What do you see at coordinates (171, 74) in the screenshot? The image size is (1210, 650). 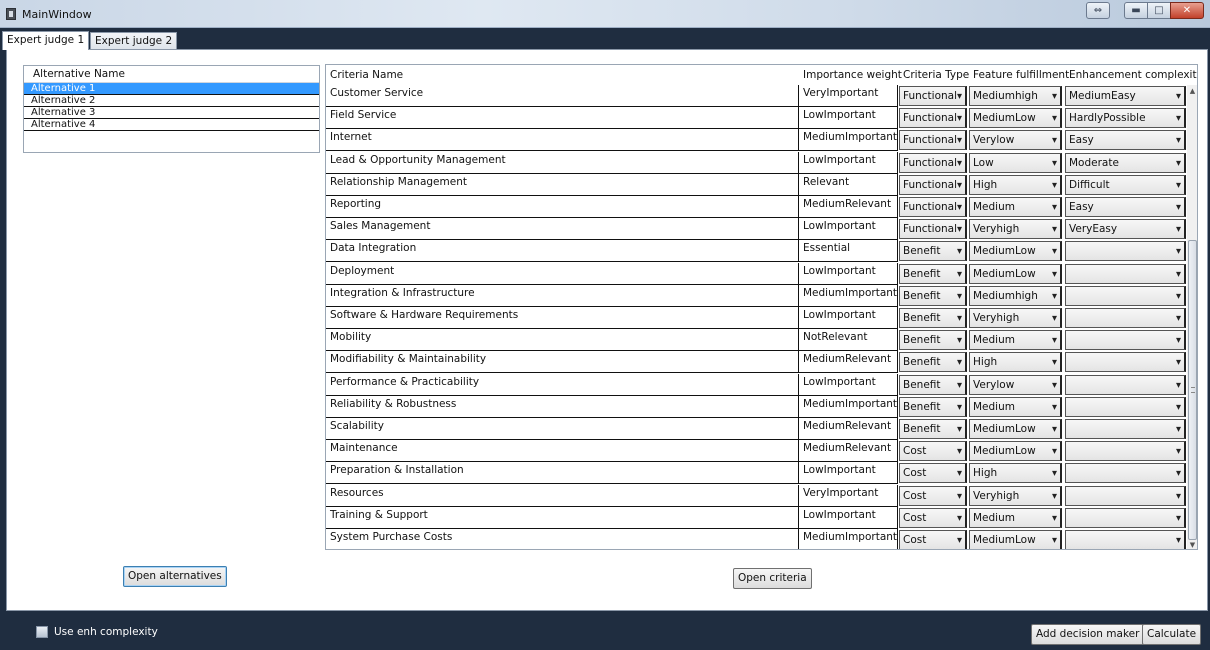 I see `alternatives-header: Alternative Name` at bounding box center [171, 74].